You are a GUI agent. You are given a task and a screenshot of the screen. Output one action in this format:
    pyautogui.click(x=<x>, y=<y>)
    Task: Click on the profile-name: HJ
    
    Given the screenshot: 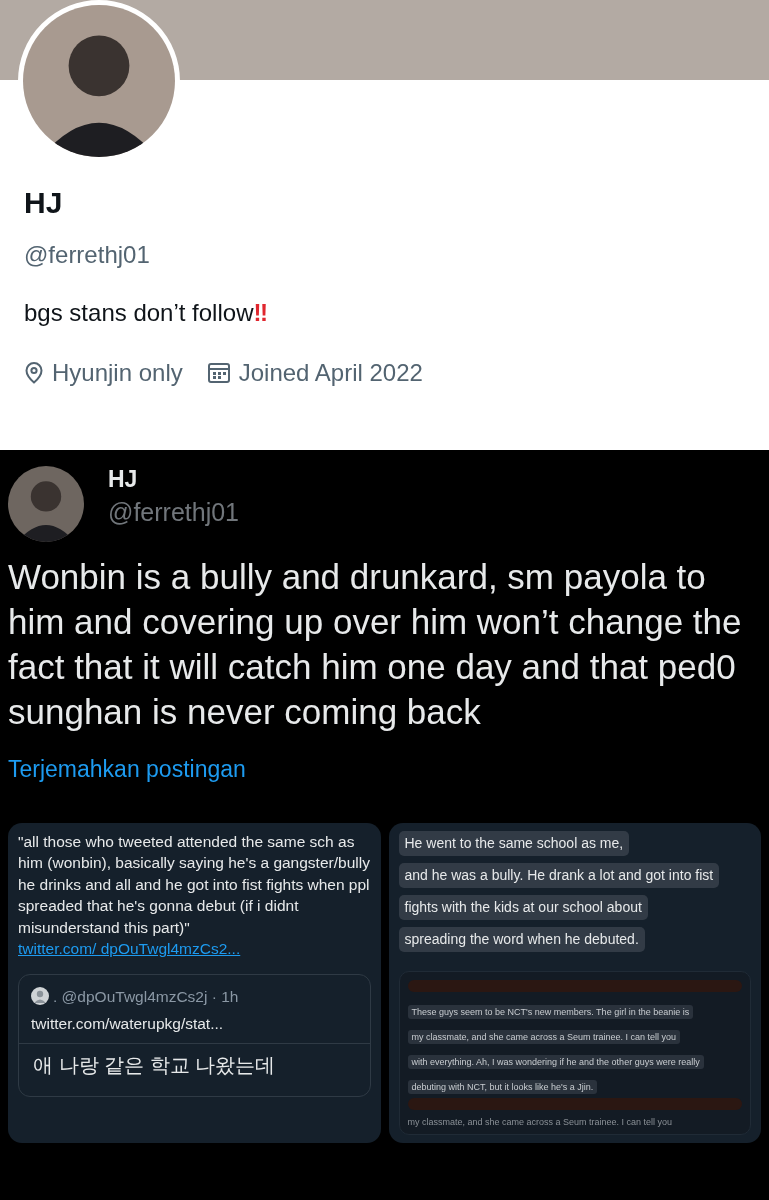 What is the action you would take?
    pyautogui.click(x=44, y=203)
    